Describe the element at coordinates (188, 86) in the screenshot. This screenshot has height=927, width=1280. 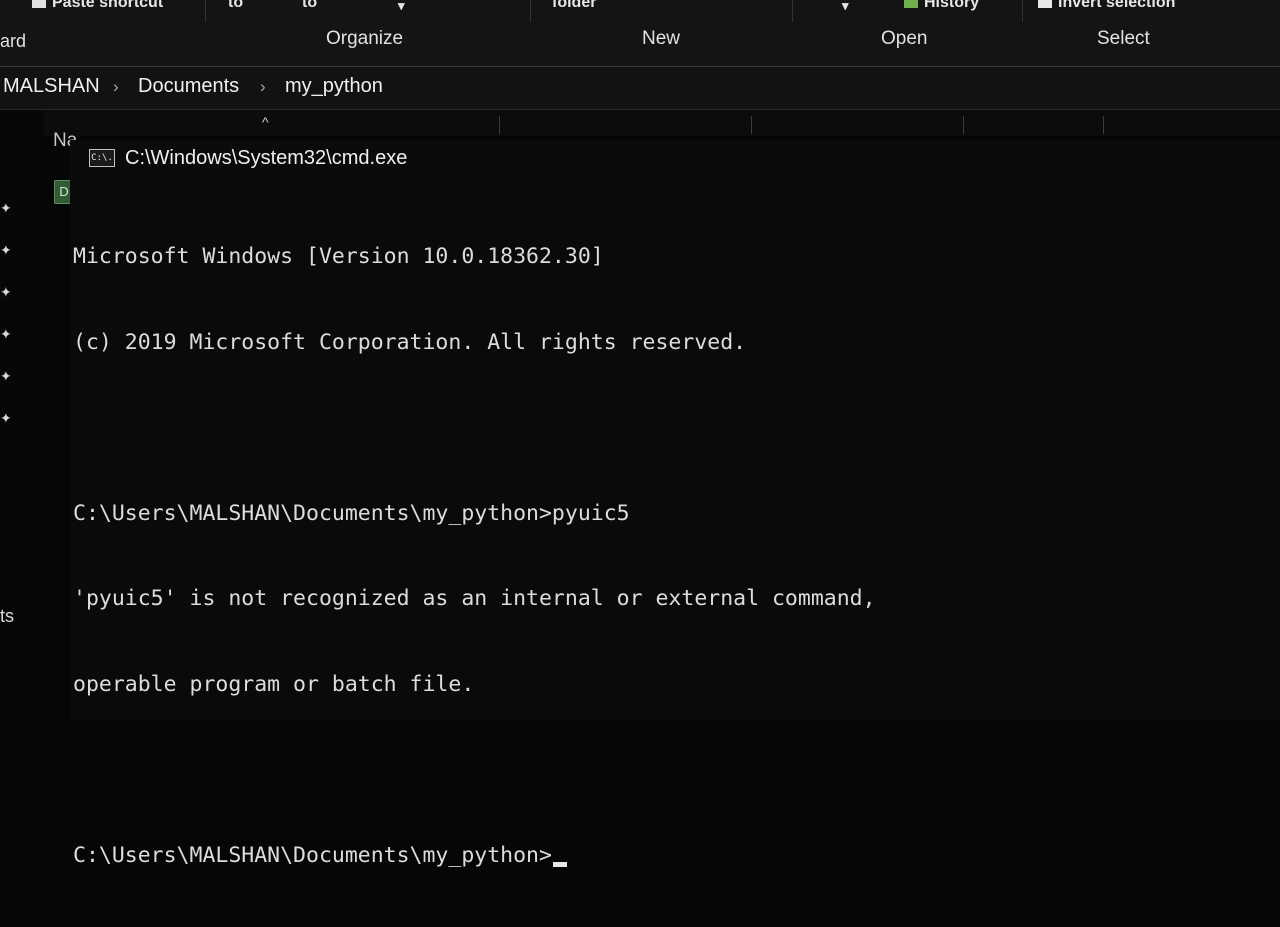
I see `breadcrumb-documents: Documents` at that location.